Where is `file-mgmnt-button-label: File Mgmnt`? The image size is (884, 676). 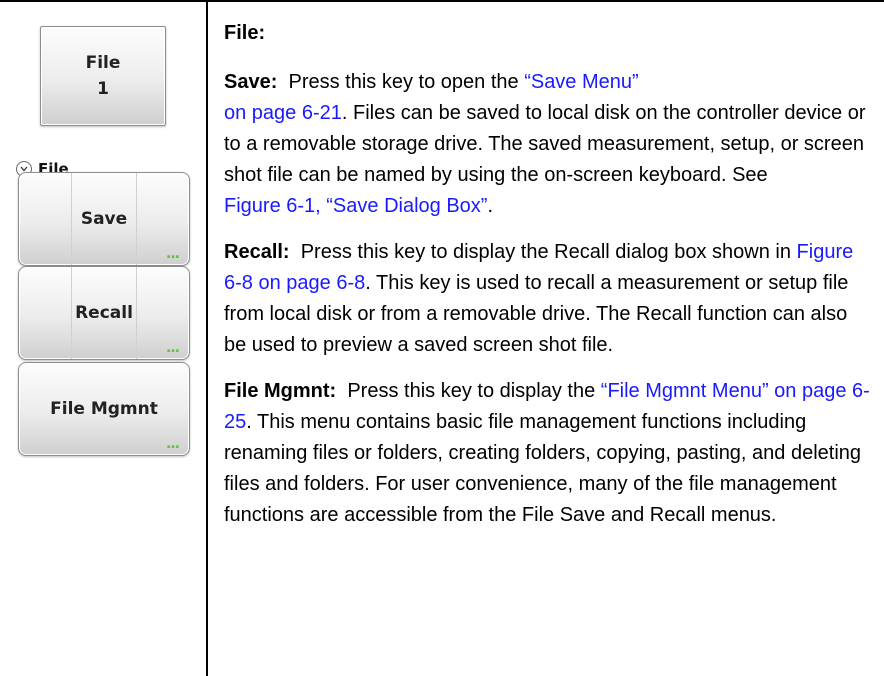 file-mgmnt-button-label: File Mgmnt is located at coordinates (104, 409).